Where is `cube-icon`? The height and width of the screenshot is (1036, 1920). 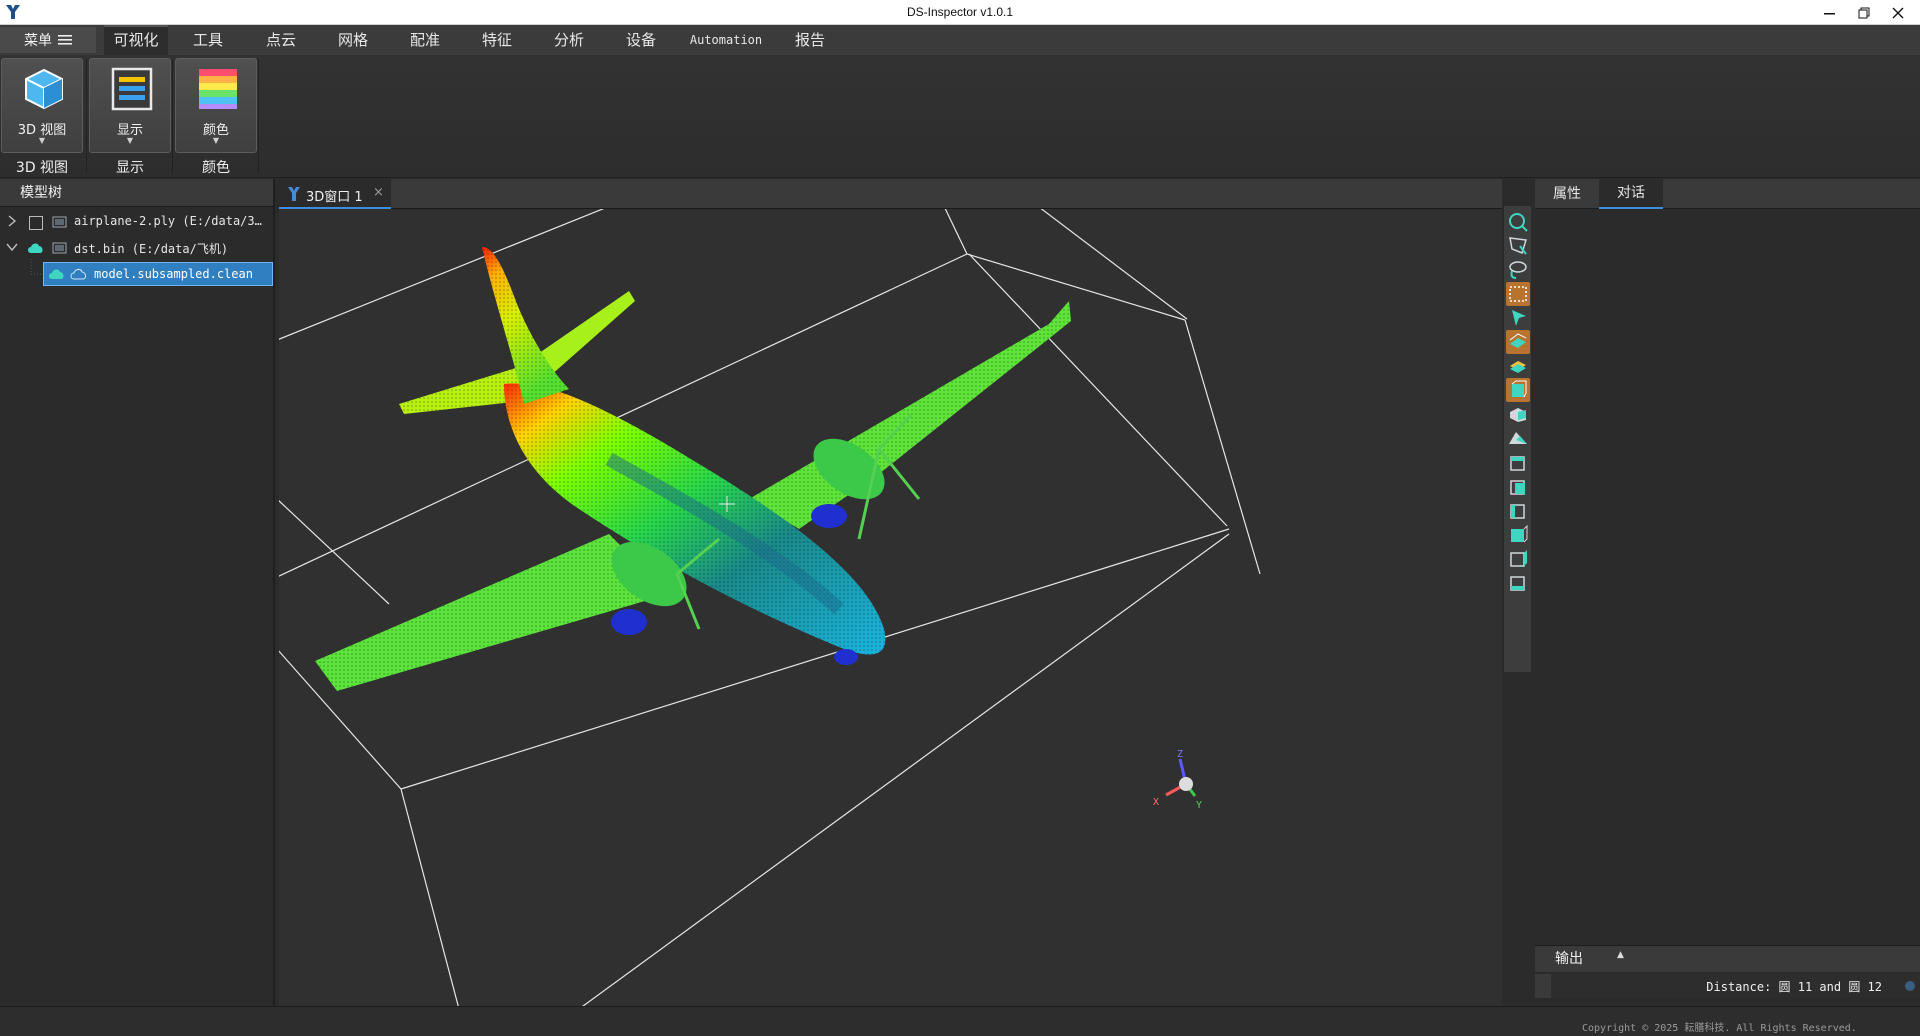
cube-icon is located at coordinates (44, 89).